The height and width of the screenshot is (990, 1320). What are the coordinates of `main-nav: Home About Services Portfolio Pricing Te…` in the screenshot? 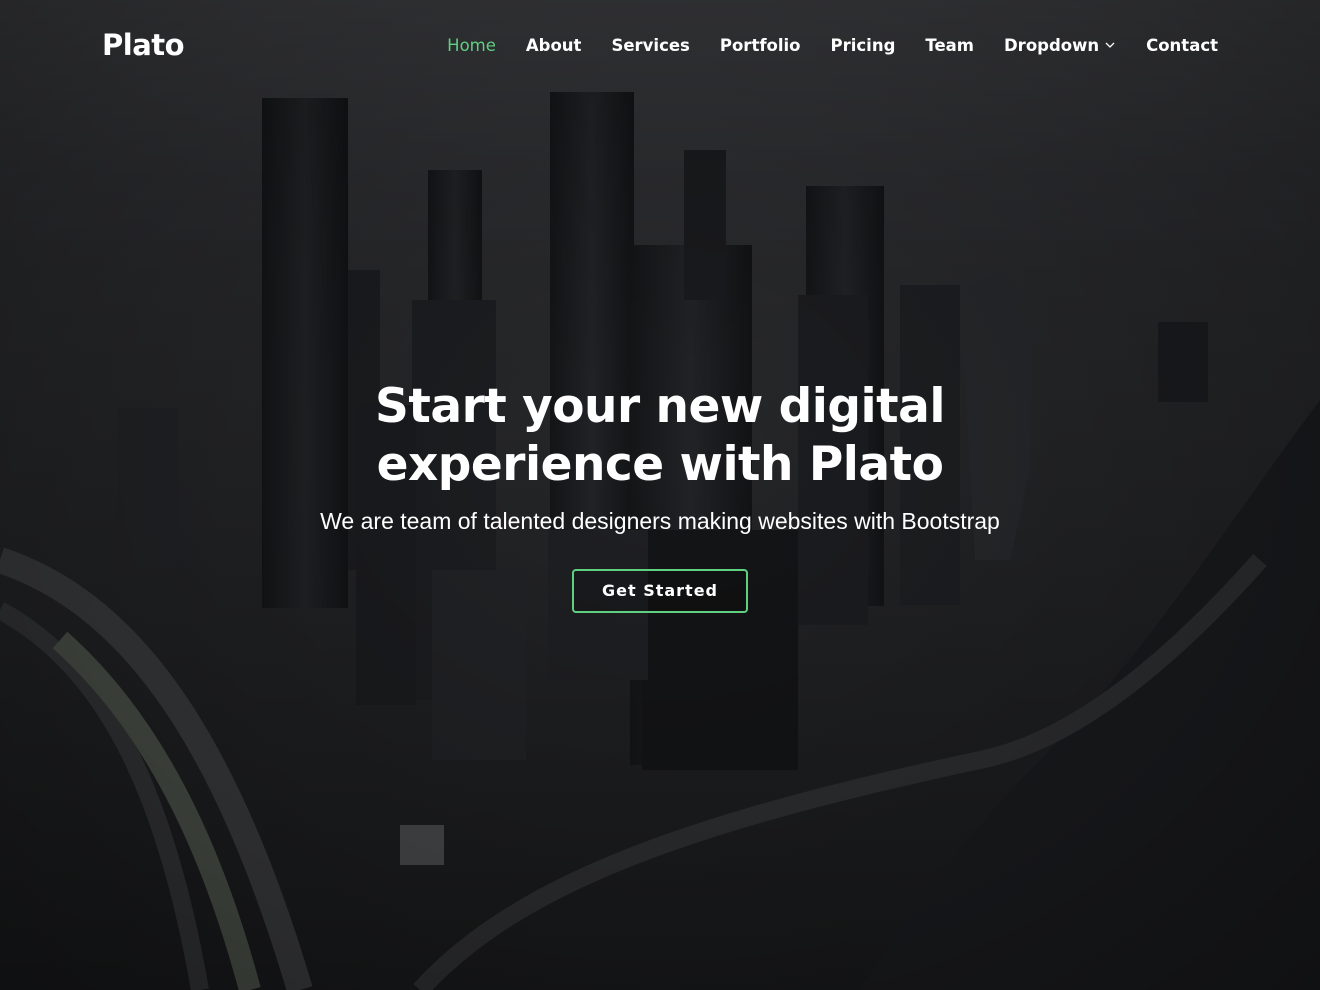 It's located at (817, 45).